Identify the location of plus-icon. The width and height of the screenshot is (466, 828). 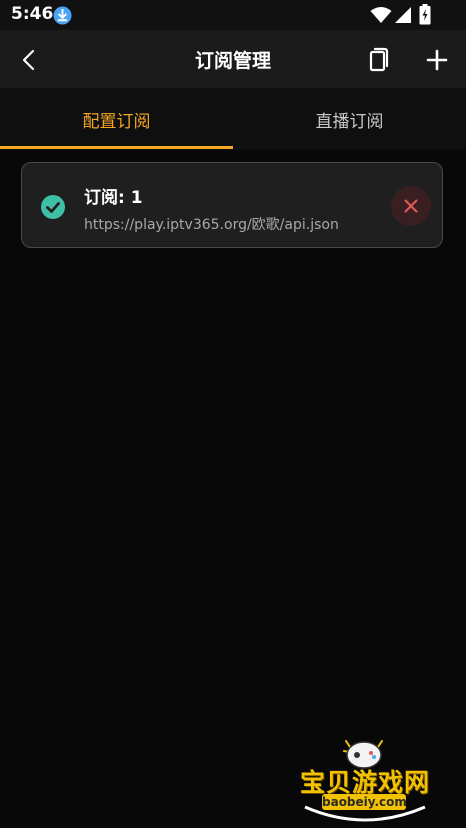
(437, 60).